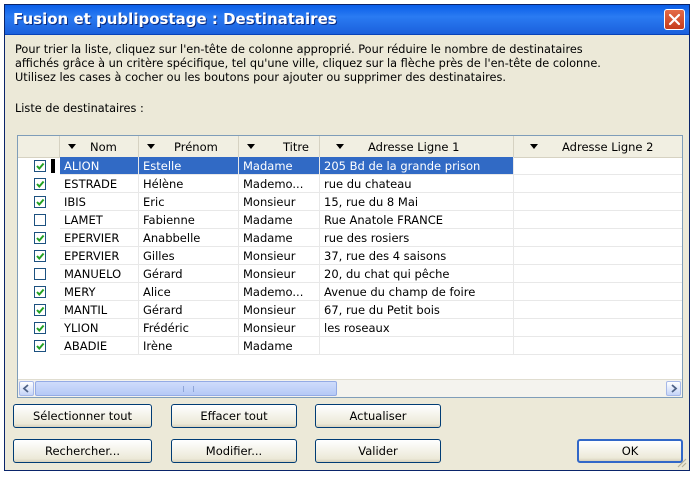  Describe the element at coordinates (347, 20) in the screenshot. I see `title-bar: Fusion et publipostage : Destinataires` at that location.